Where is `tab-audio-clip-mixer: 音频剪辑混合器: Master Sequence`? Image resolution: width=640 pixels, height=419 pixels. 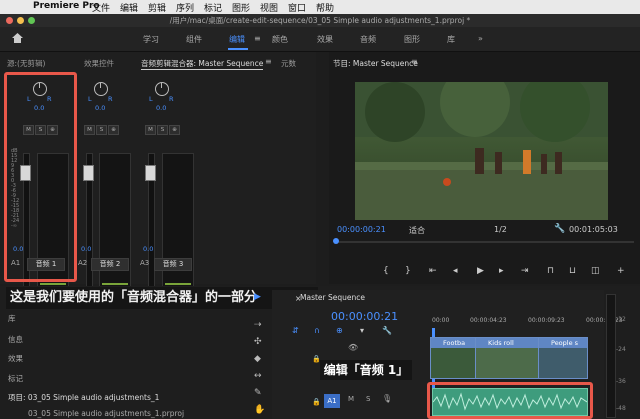 tab-audio-clip-mixer: 音频剪辑混合器: Master Sequence is located at coordinates (202, 63).